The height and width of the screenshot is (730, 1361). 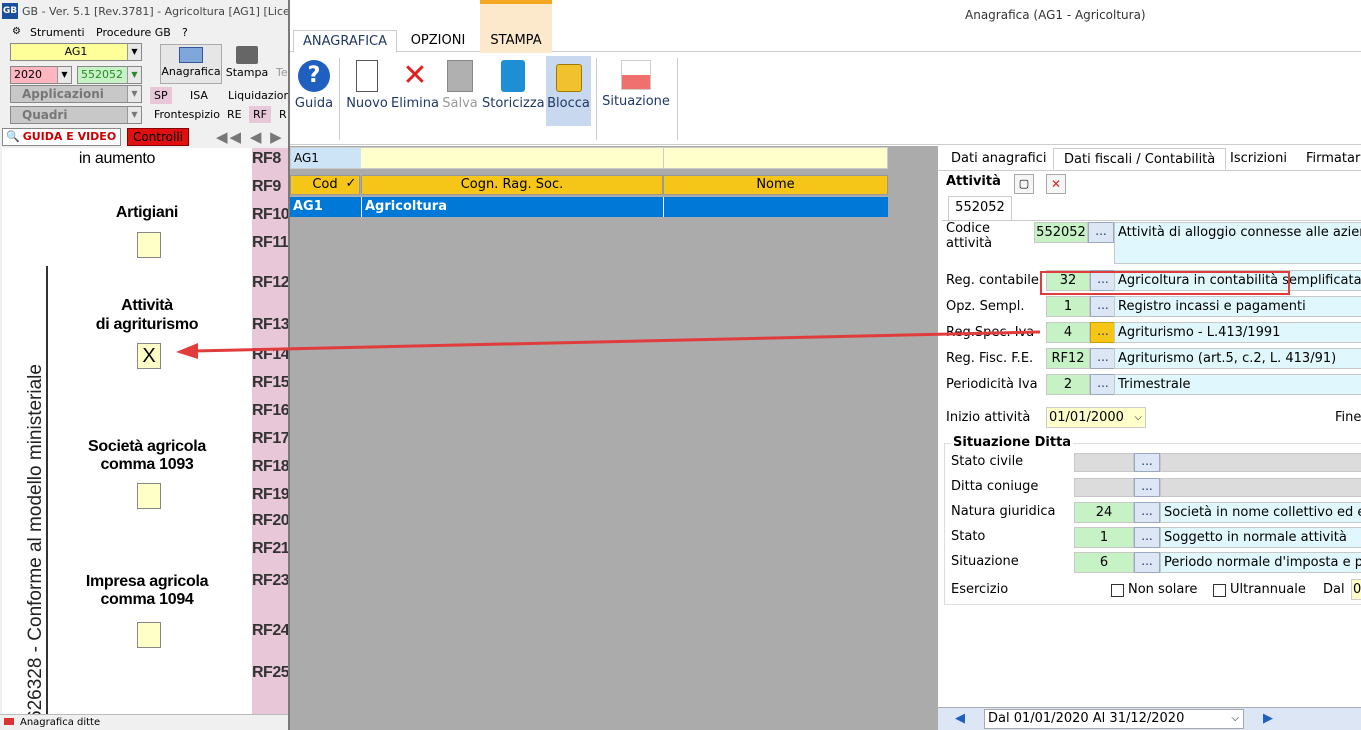 What do you see at coordinates (191, 64) in the screenshot?
I see `anagrafica-button: Anagrafica` at bounding box center [191, 64].